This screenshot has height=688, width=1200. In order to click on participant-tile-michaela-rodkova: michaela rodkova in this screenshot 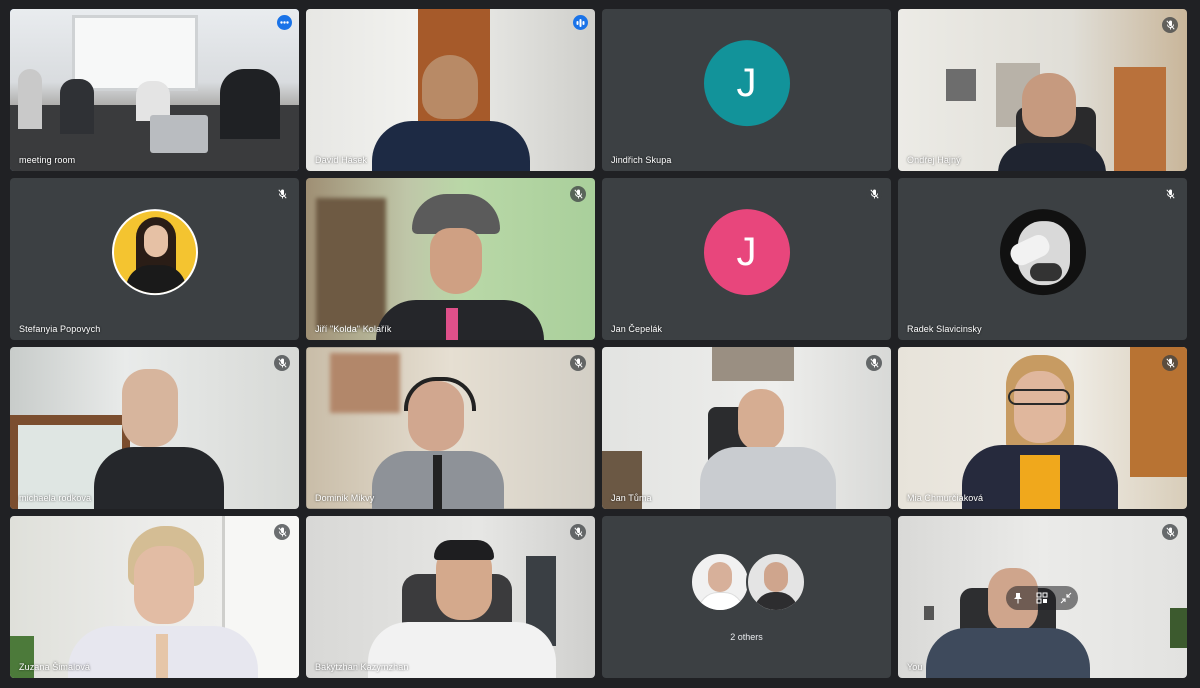, I will do `click(154, 428)`.